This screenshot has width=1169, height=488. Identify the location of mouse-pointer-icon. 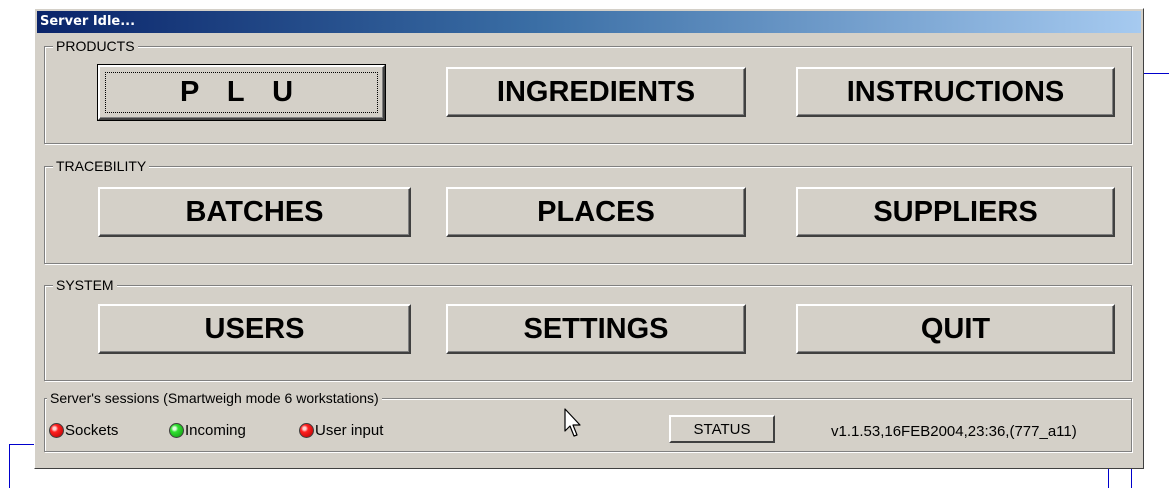
(572, 422).